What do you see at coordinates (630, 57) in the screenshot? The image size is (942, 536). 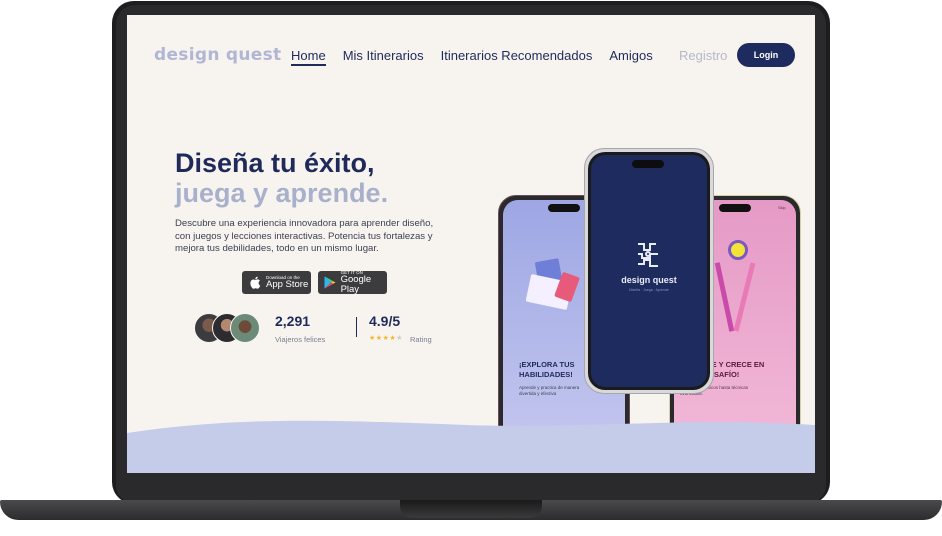 I see `nav-amigos: Amigos` at bounding box center [630, 57].